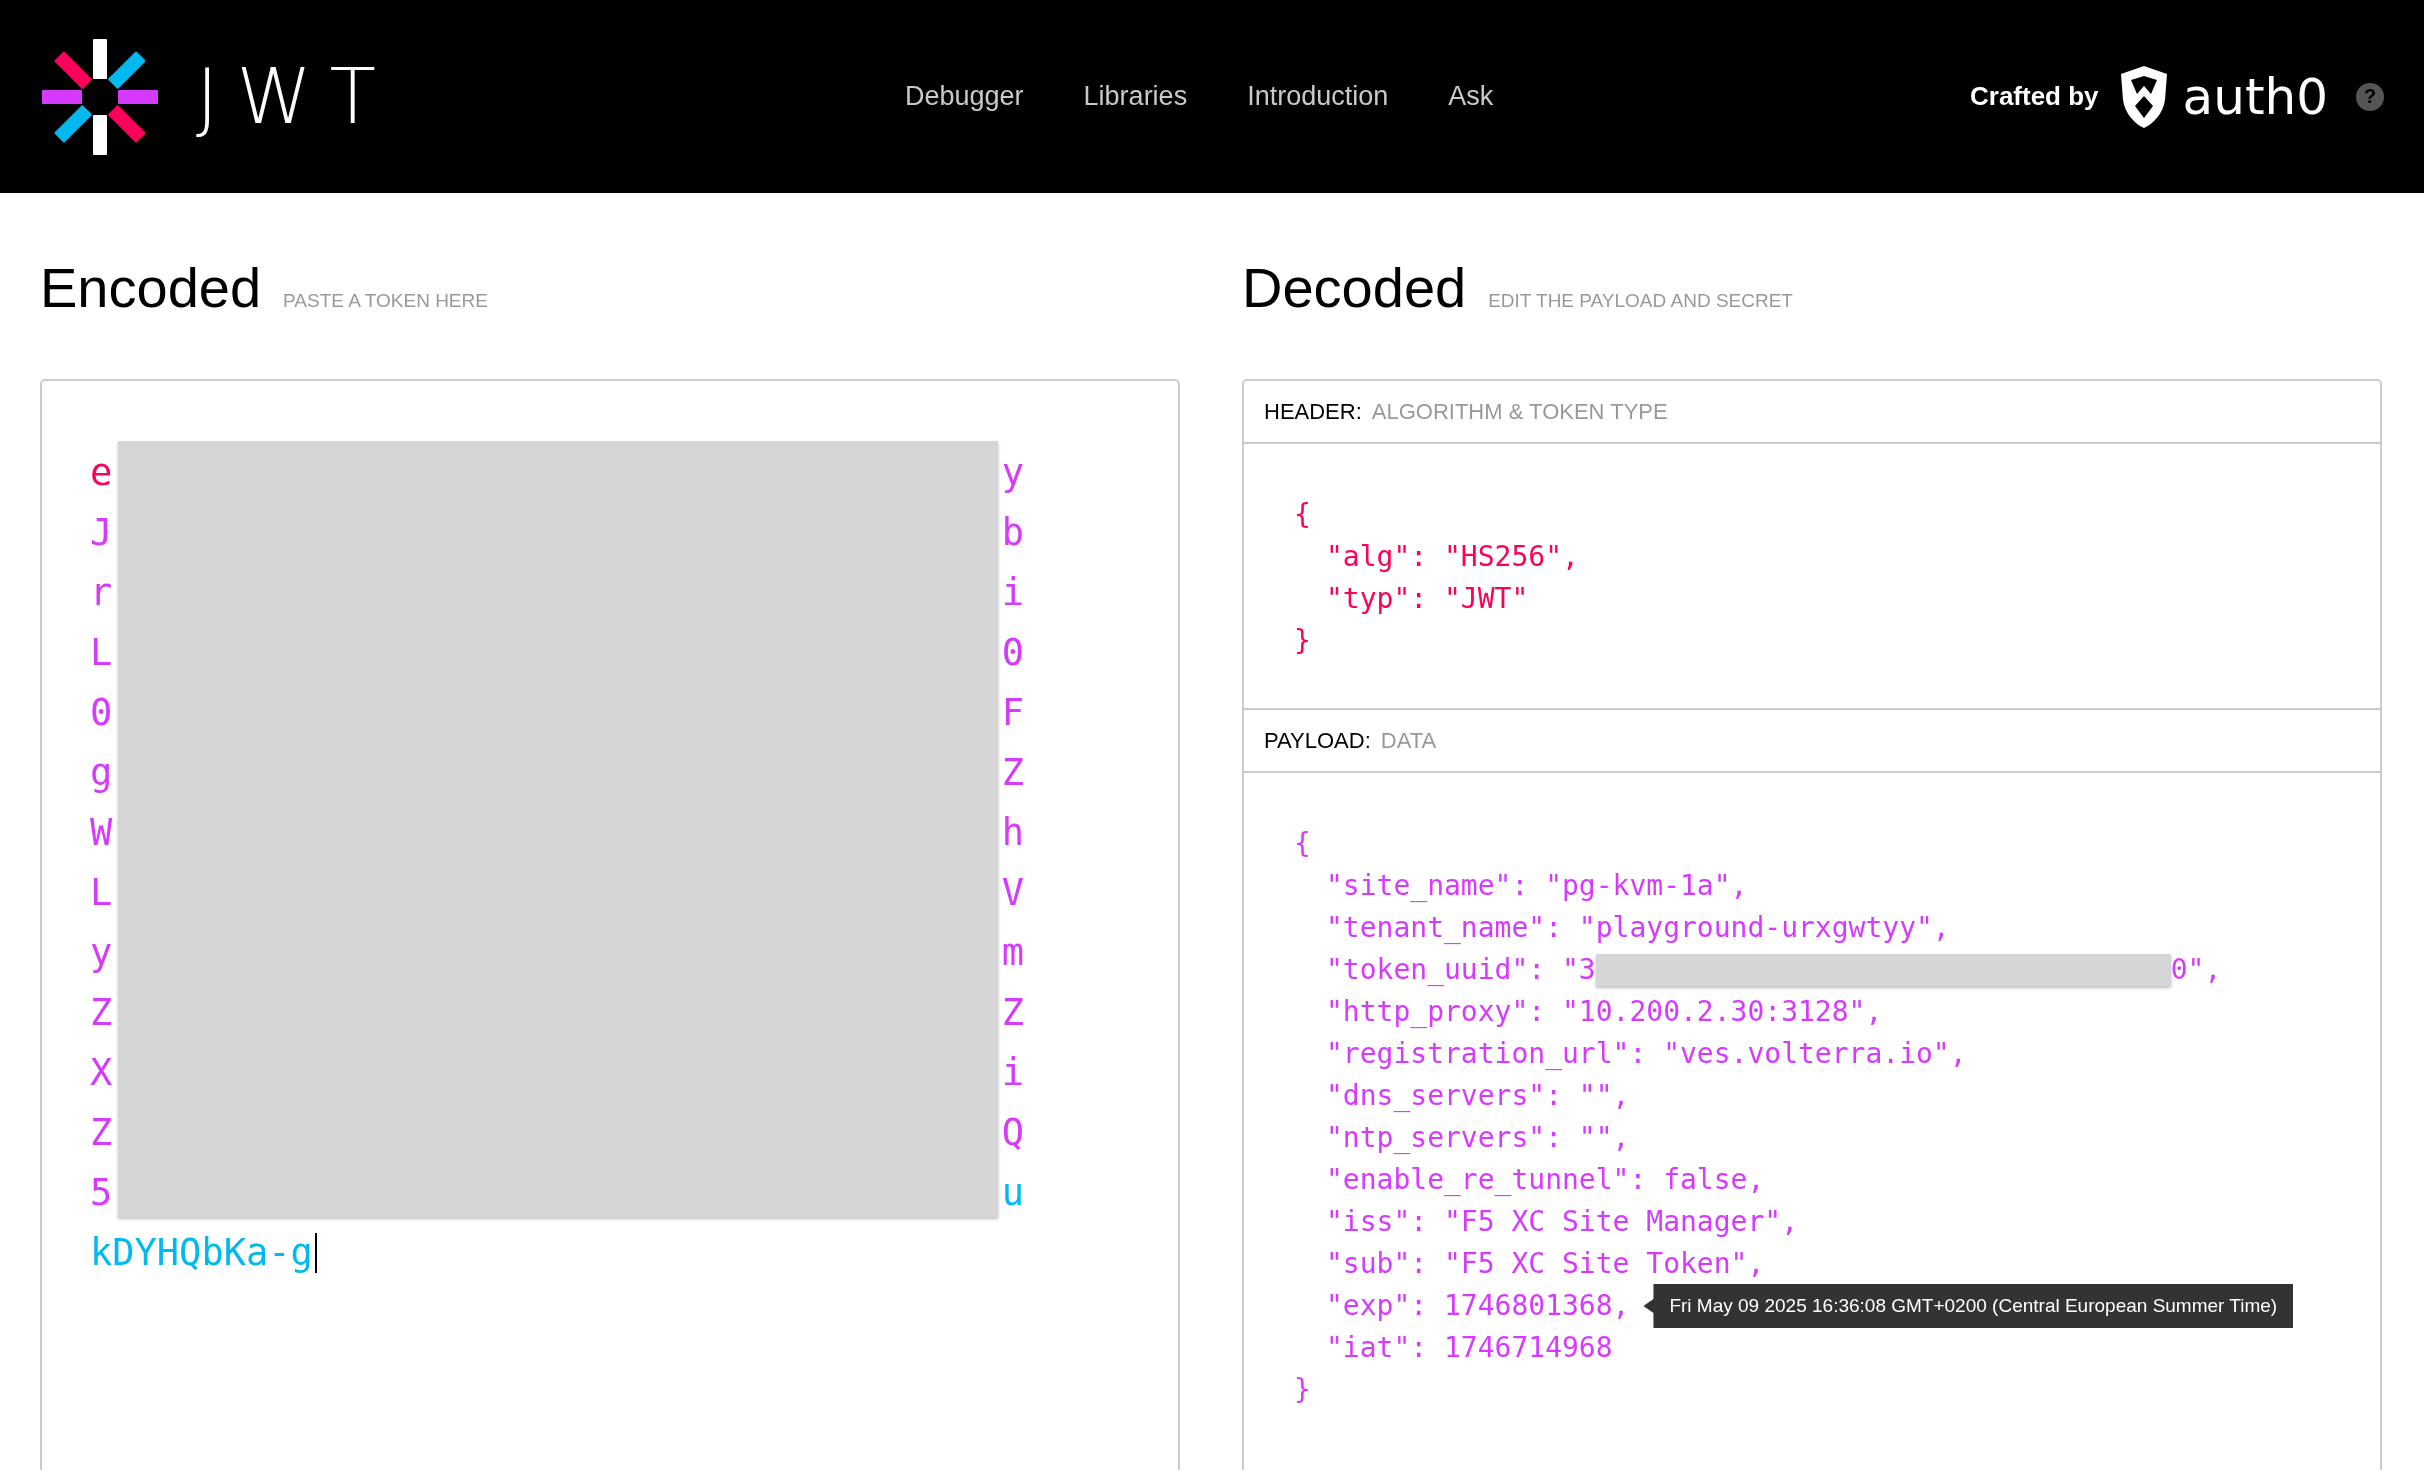  I want to click on code-line: "iss": "F5 XC Site Manager",, so click(1562, 1222).